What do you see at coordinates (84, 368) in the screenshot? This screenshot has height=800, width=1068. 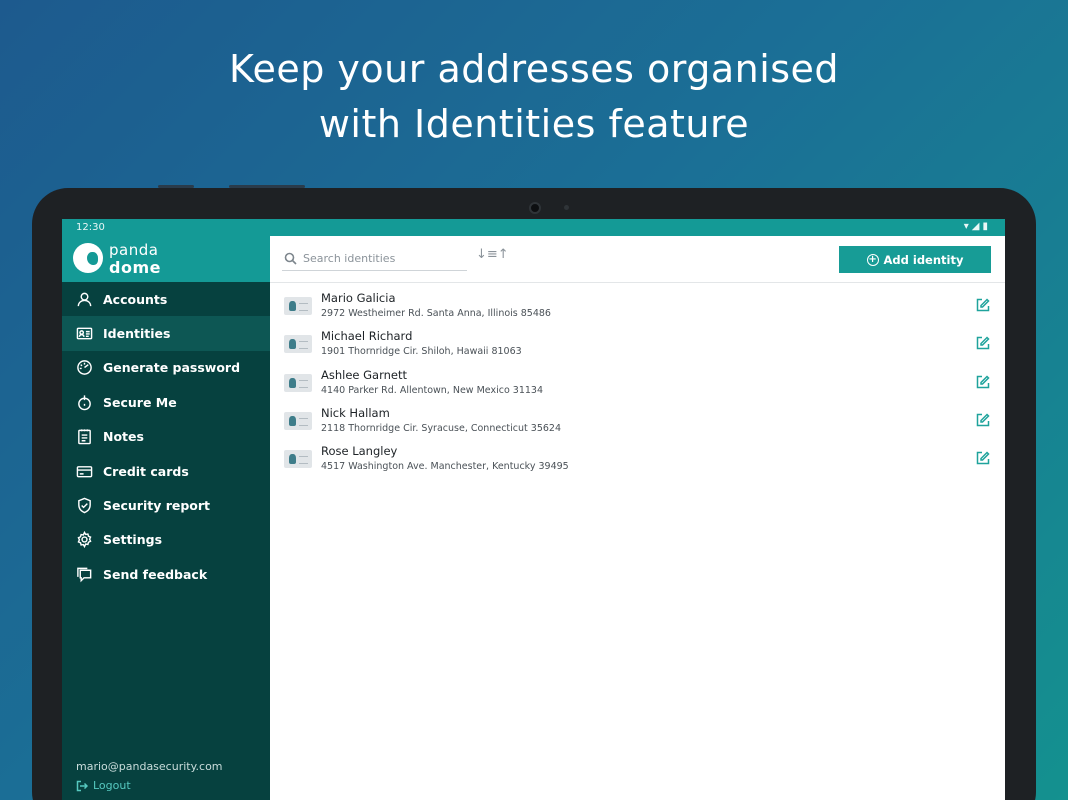 I see `password-generator-icon` at bounding box center [84, 368].